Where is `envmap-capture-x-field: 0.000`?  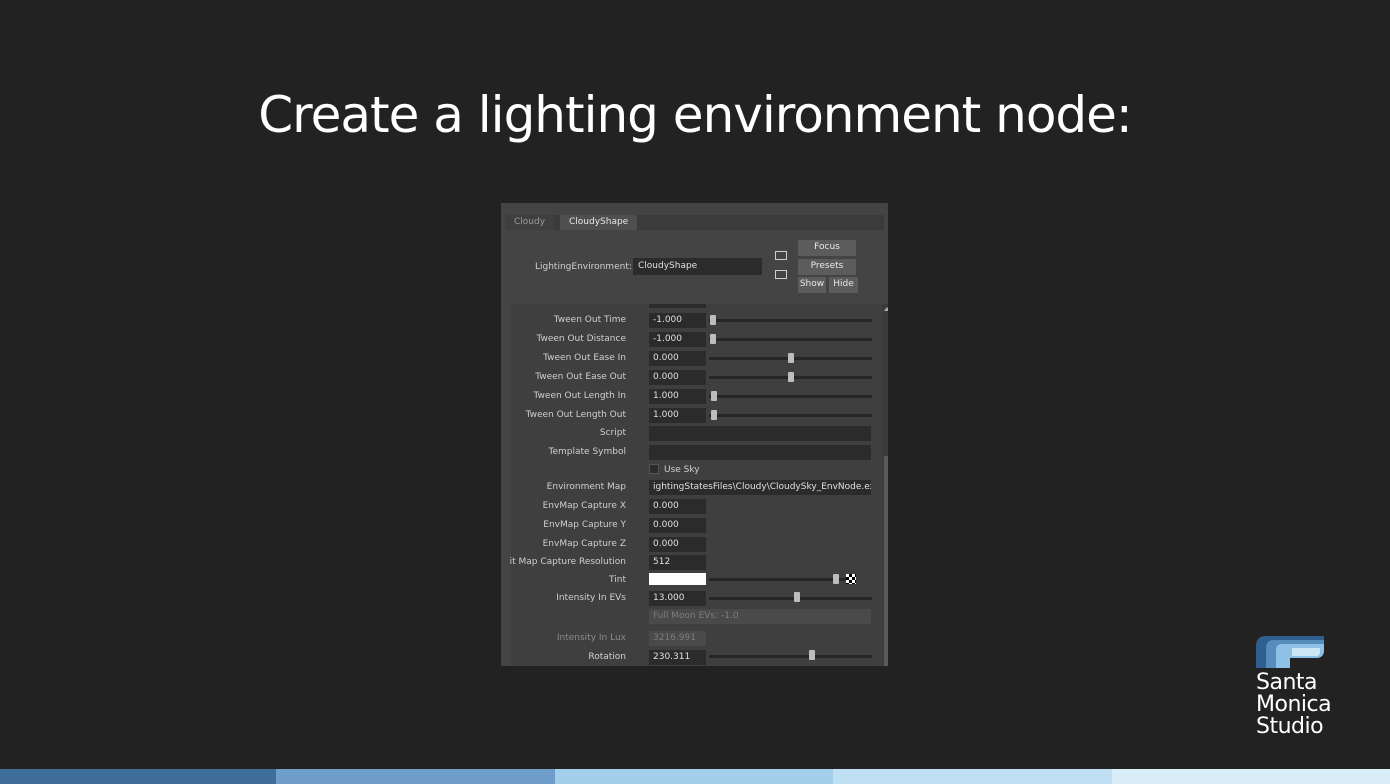
envmap-capture-x-field: 0.000 is located at coordinates (677, 506).